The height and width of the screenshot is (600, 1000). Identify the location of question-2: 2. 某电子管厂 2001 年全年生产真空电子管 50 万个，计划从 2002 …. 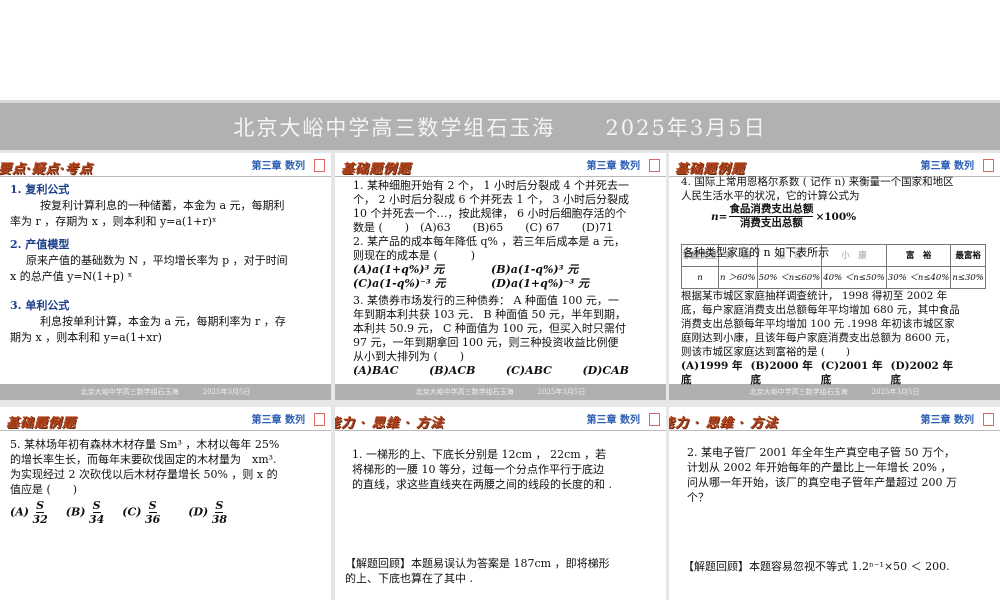
(822, 475).